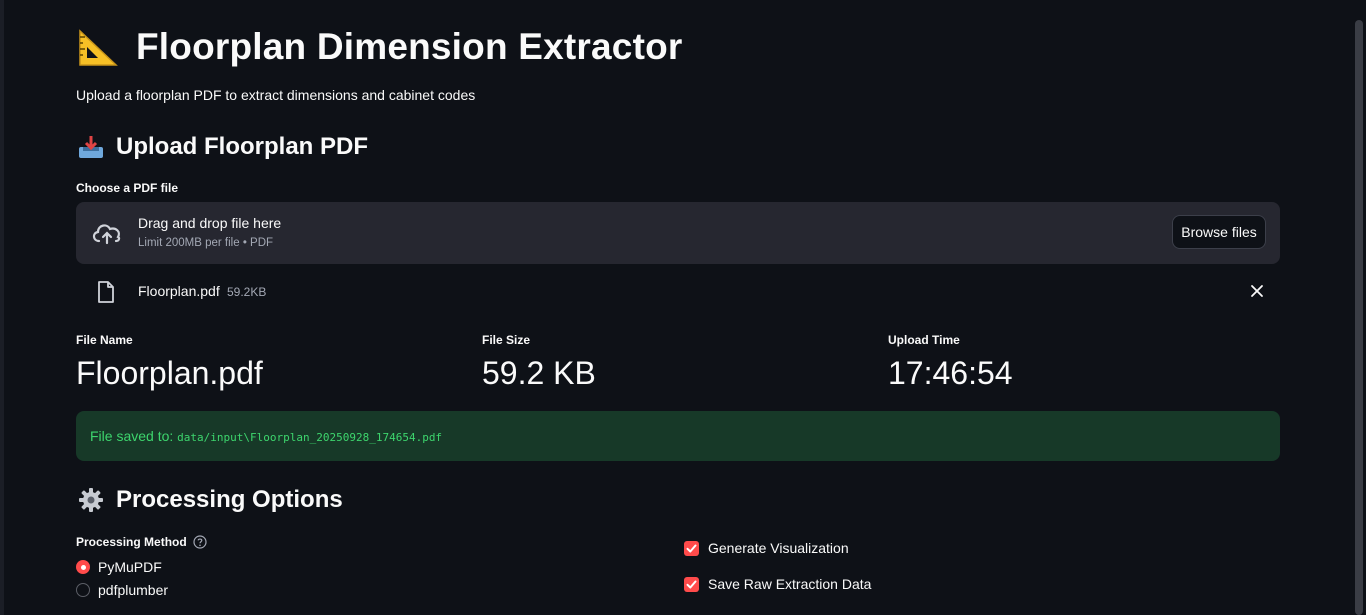 The width and height of the screenshot is (1366, 615). I want to click on metric-file-size: File Size 59.2 KB, so click(539, 362).